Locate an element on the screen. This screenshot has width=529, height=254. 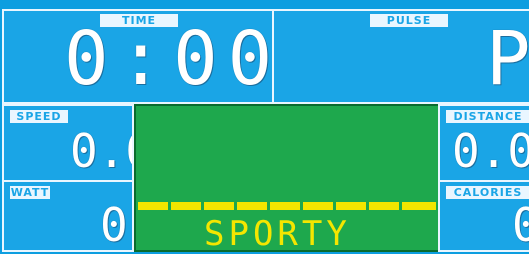
speed-panel: SPEED 0.0 is located at coordinates (68, 143).